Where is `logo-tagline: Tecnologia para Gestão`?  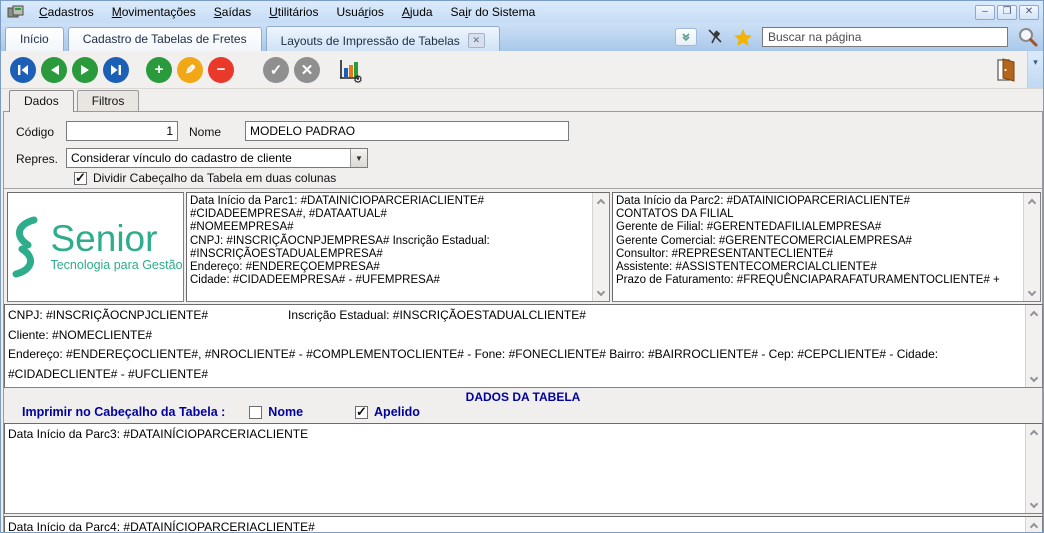
logo-tagline: Tecnologia para Gestão is located at coordinates (116, 265).